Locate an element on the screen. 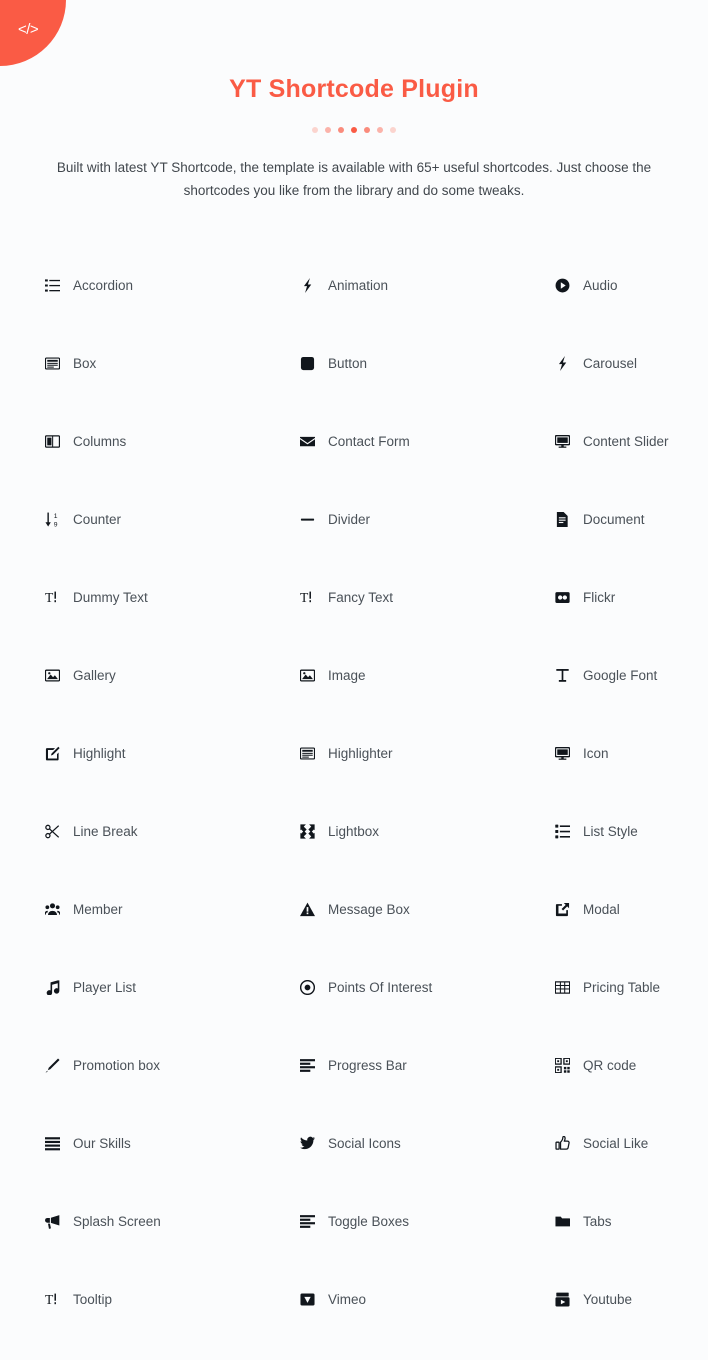 This screenshot has height=1360, width=708. shortcode-item: Columns is located at coordinates (171, 441).